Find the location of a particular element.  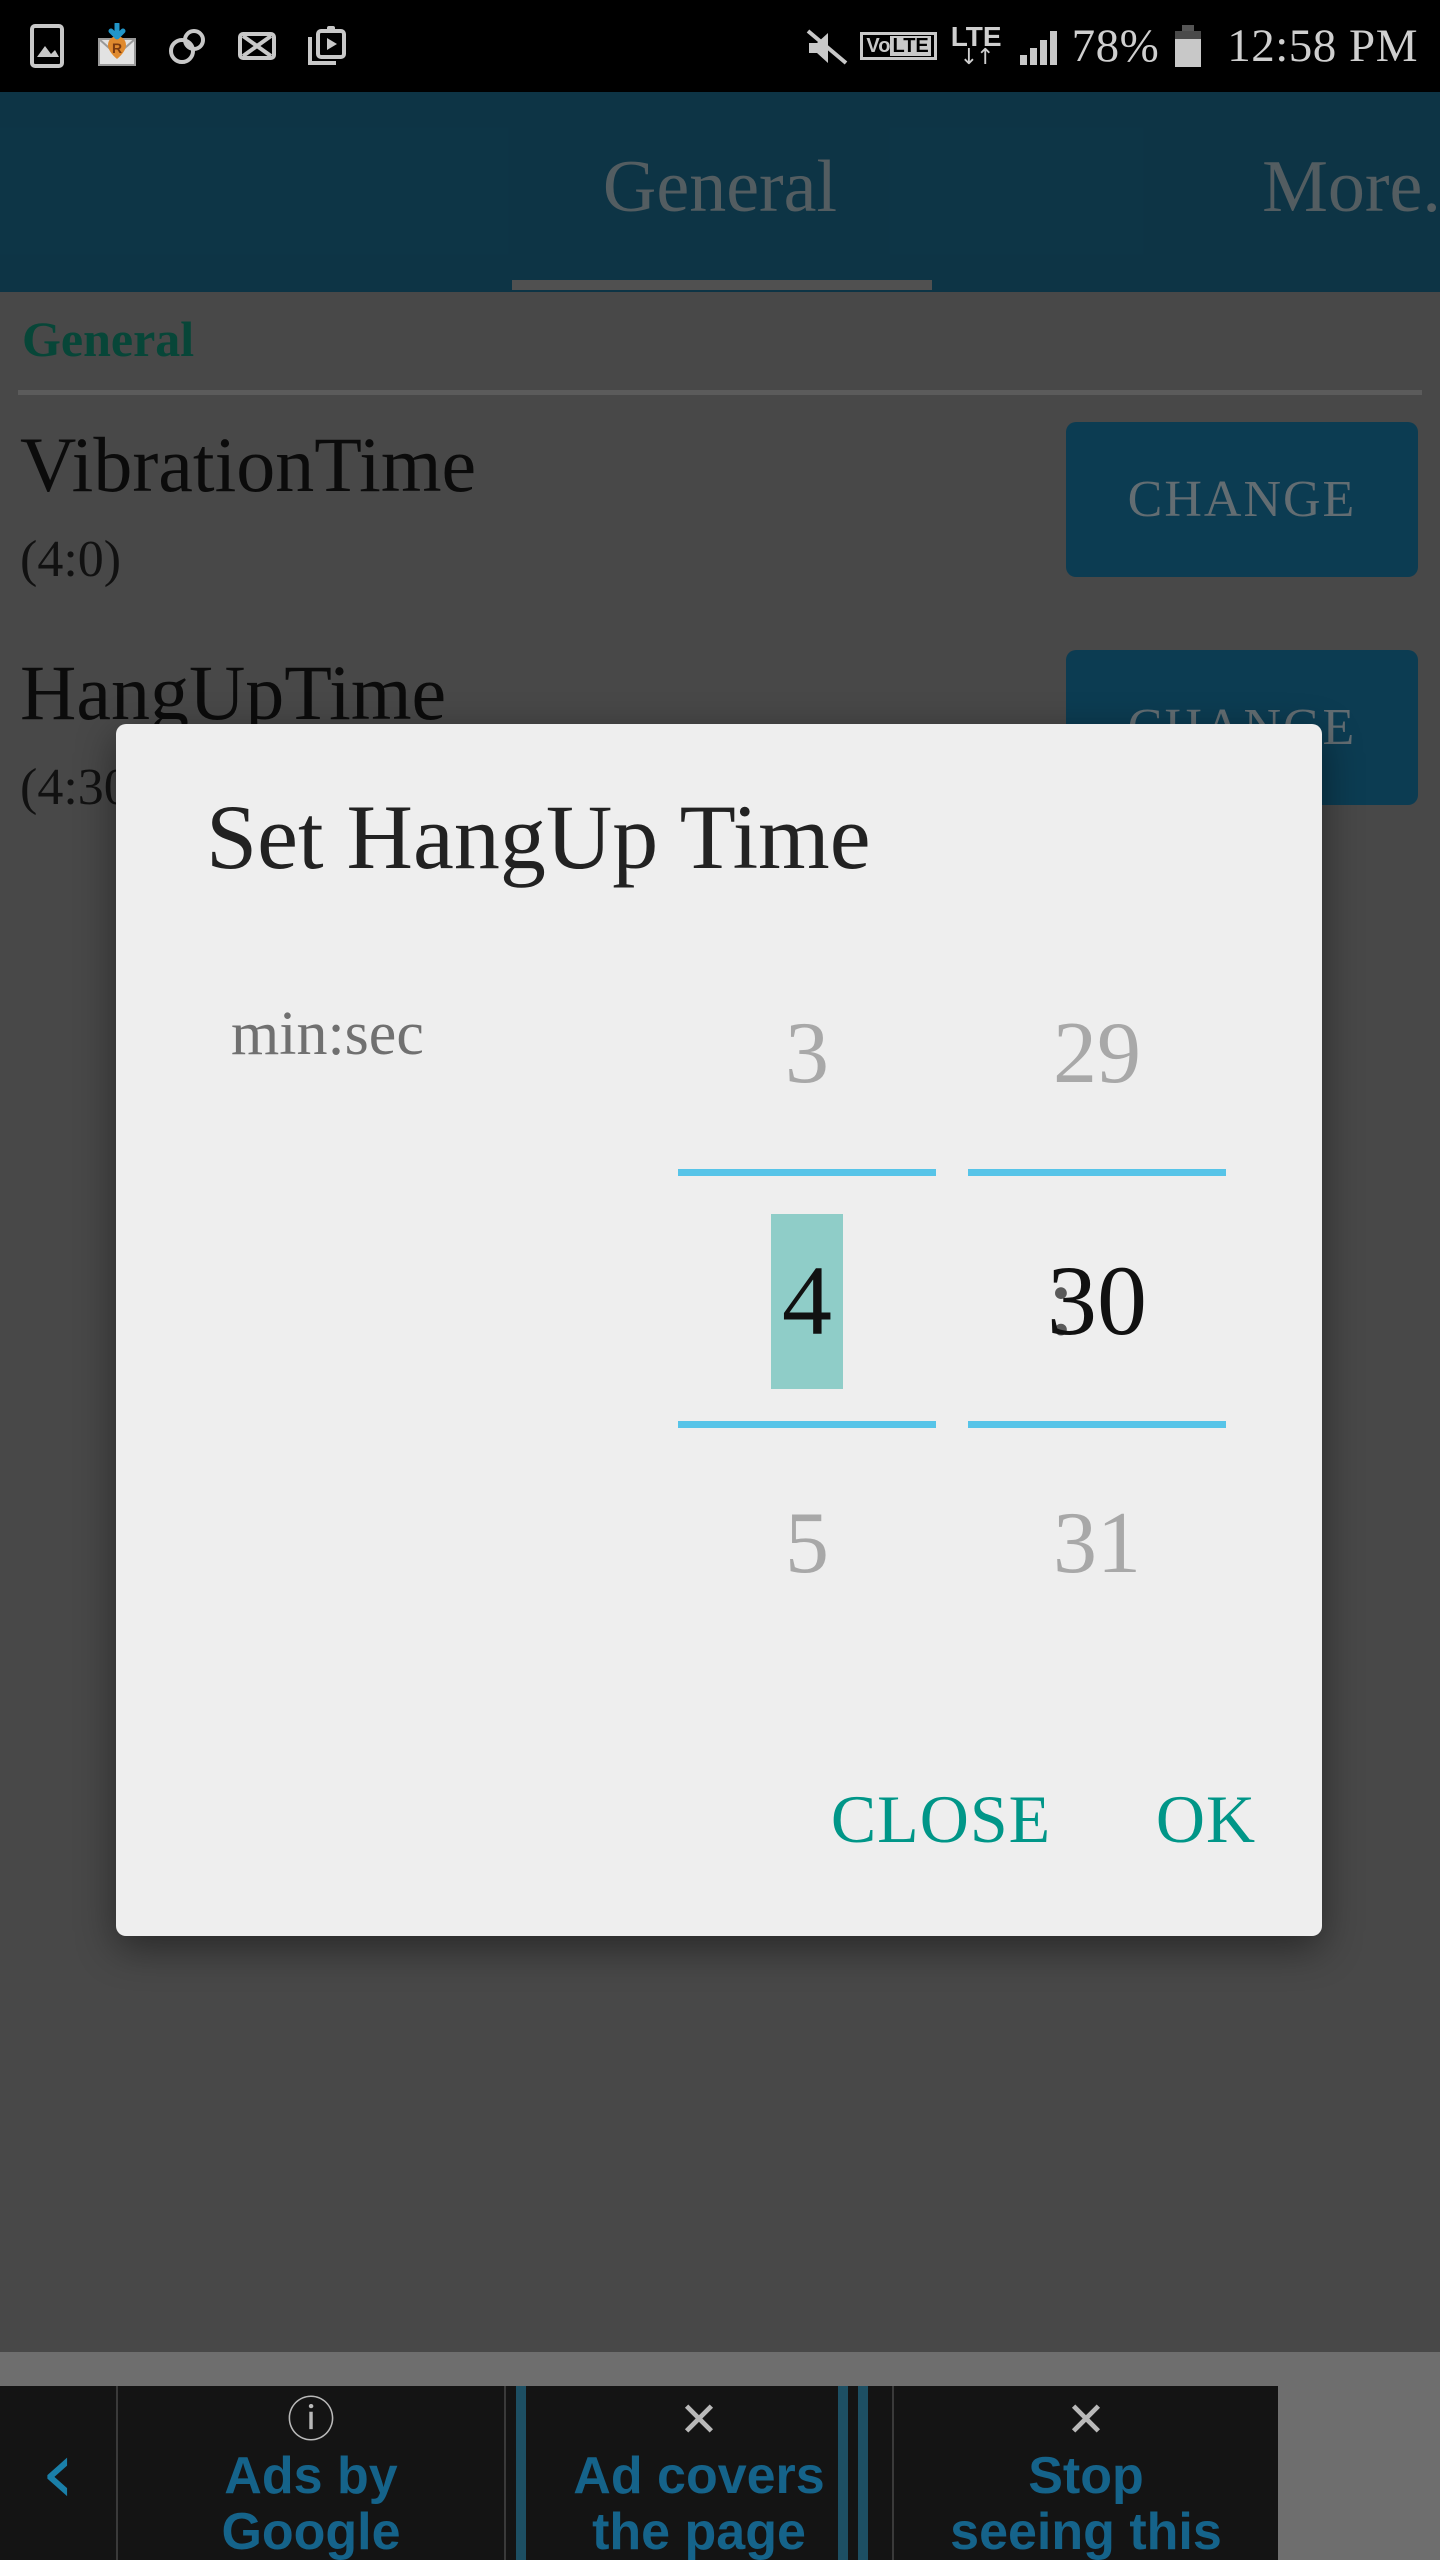

setting-row-vibrationtime: VibrationTime (4:0) CHANGE is located at coordinates (720, 527).